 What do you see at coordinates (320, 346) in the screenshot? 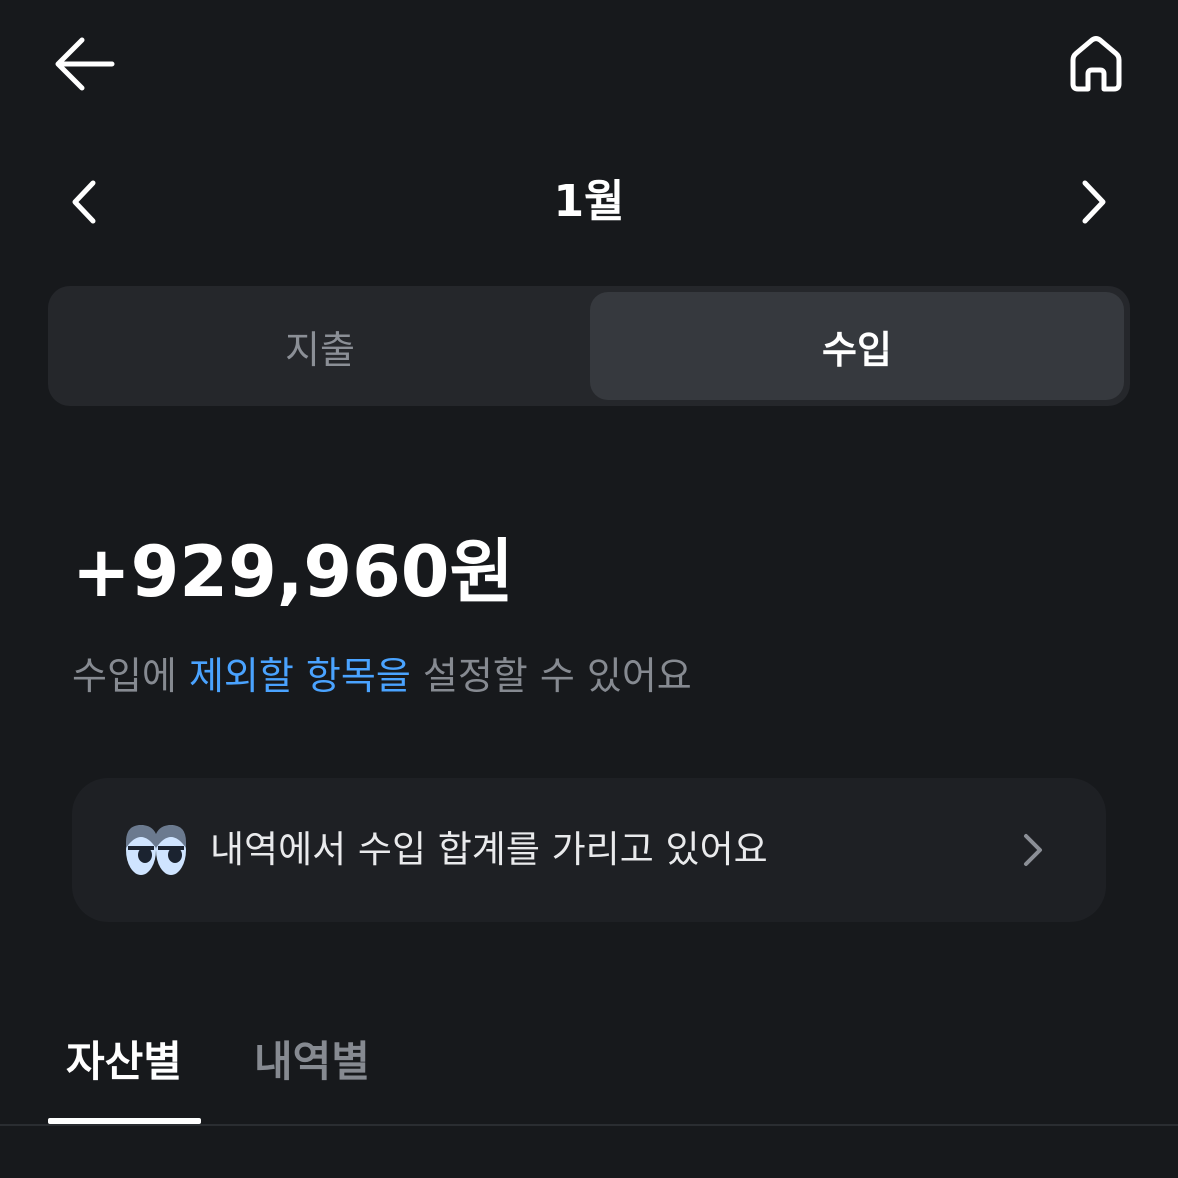
I see `segment-tab-expense: 지출` at bounding box center [320, 346].